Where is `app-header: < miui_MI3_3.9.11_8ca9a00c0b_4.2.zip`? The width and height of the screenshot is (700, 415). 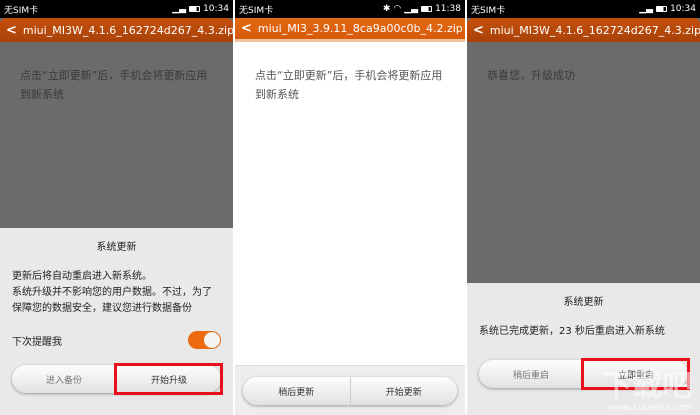
app-header: < miui_MI3_3.9.11_8ca9a00c0b_4.2.zip is located at coordinates (350, 30).